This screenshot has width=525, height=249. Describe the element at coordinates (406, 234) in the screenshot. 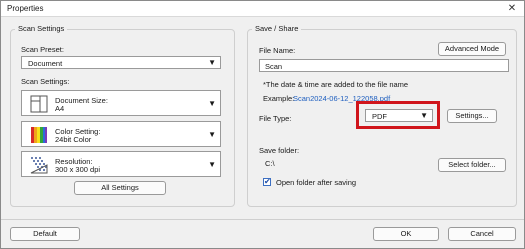

I see `ok-button: OK` at that location.